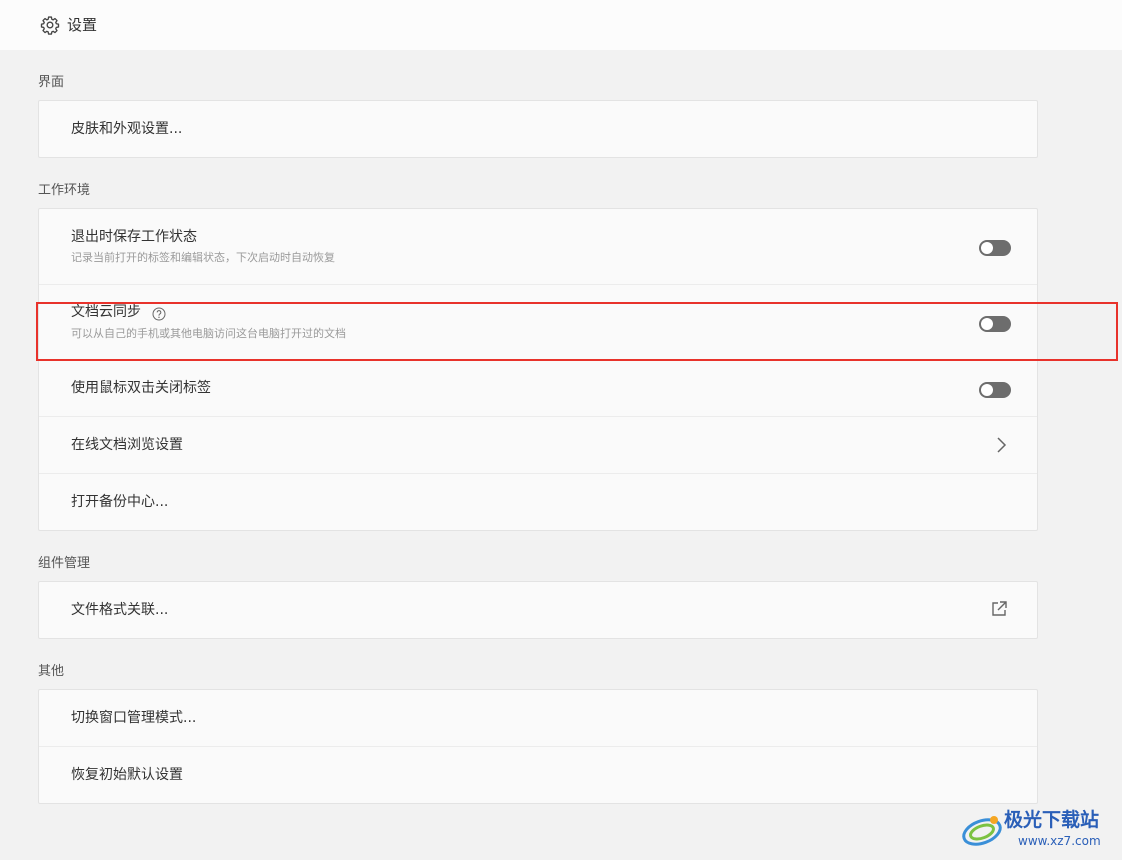  What do you see at coordinates (995, 324) in the screenshot?
I see `cloud-sync-toggle` at bounding box center [995, 324].